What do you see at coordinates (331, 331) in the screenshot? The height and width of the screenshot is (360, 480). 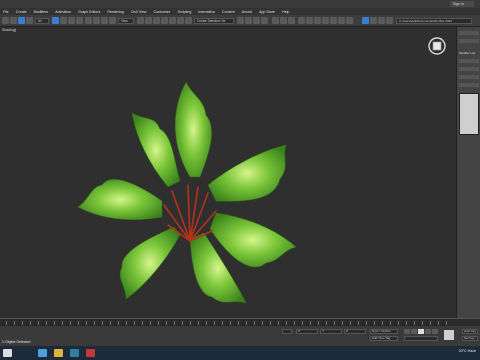 I see `y-coordinate-field: Y:` at bounding box center [331, 331].